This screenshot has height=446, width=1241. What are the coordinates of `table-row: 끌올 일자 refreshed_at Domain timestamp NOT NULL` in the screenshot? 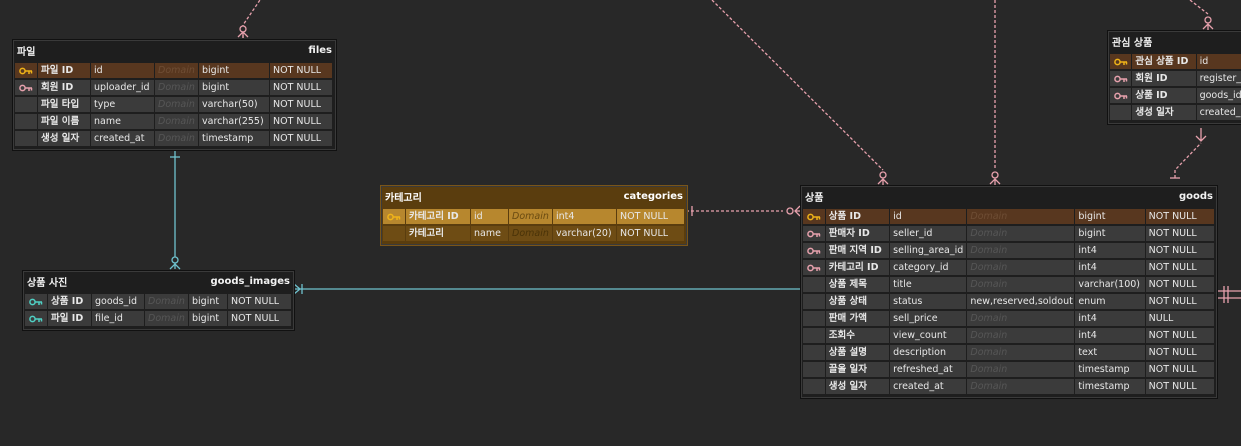 It's located at (1009, 369).